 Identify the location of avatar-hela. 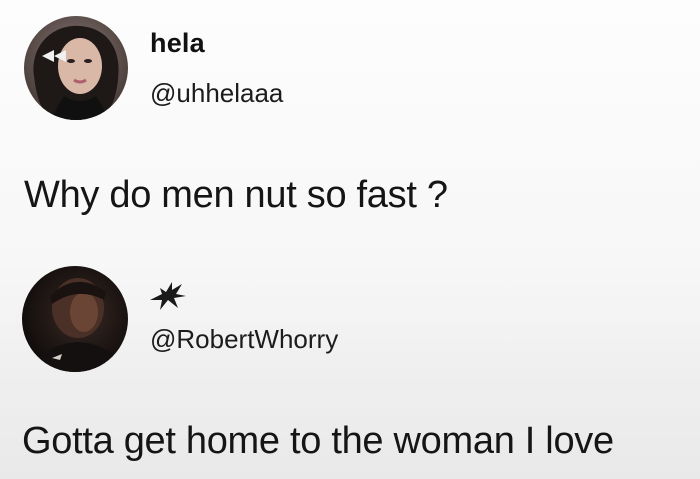
(76, 68).